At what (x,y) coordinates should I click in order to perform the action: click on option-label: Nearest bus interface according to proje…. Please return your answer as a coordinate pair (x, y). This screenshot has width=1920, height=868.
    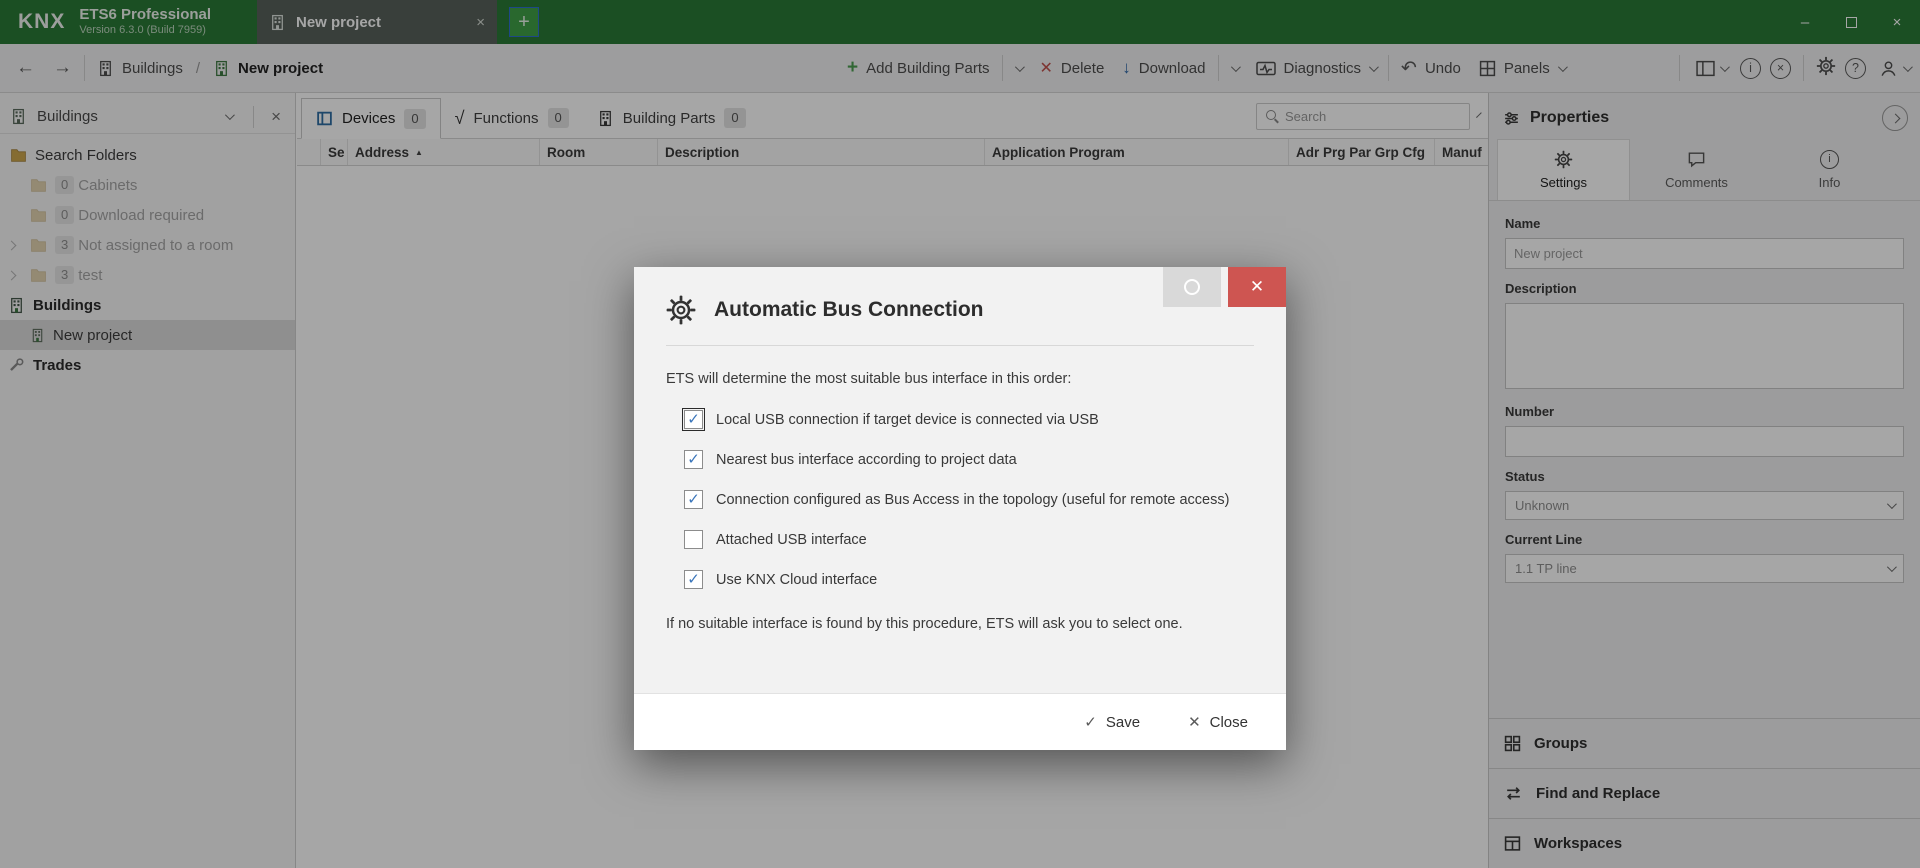
    Looking at the image, I should click on (866, 459).